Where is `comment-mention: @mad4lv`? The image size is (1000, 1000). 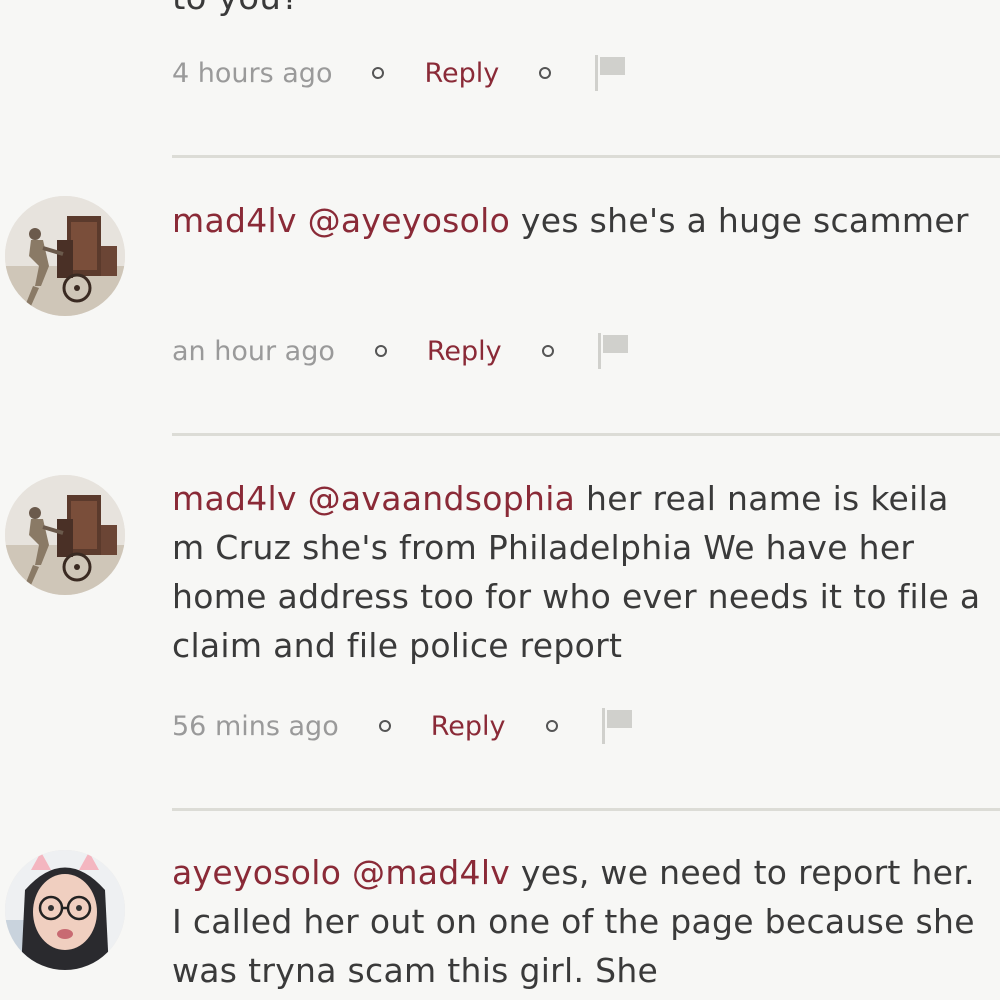 comment-mention: @mad4lv is located at coordinates (431, 872).